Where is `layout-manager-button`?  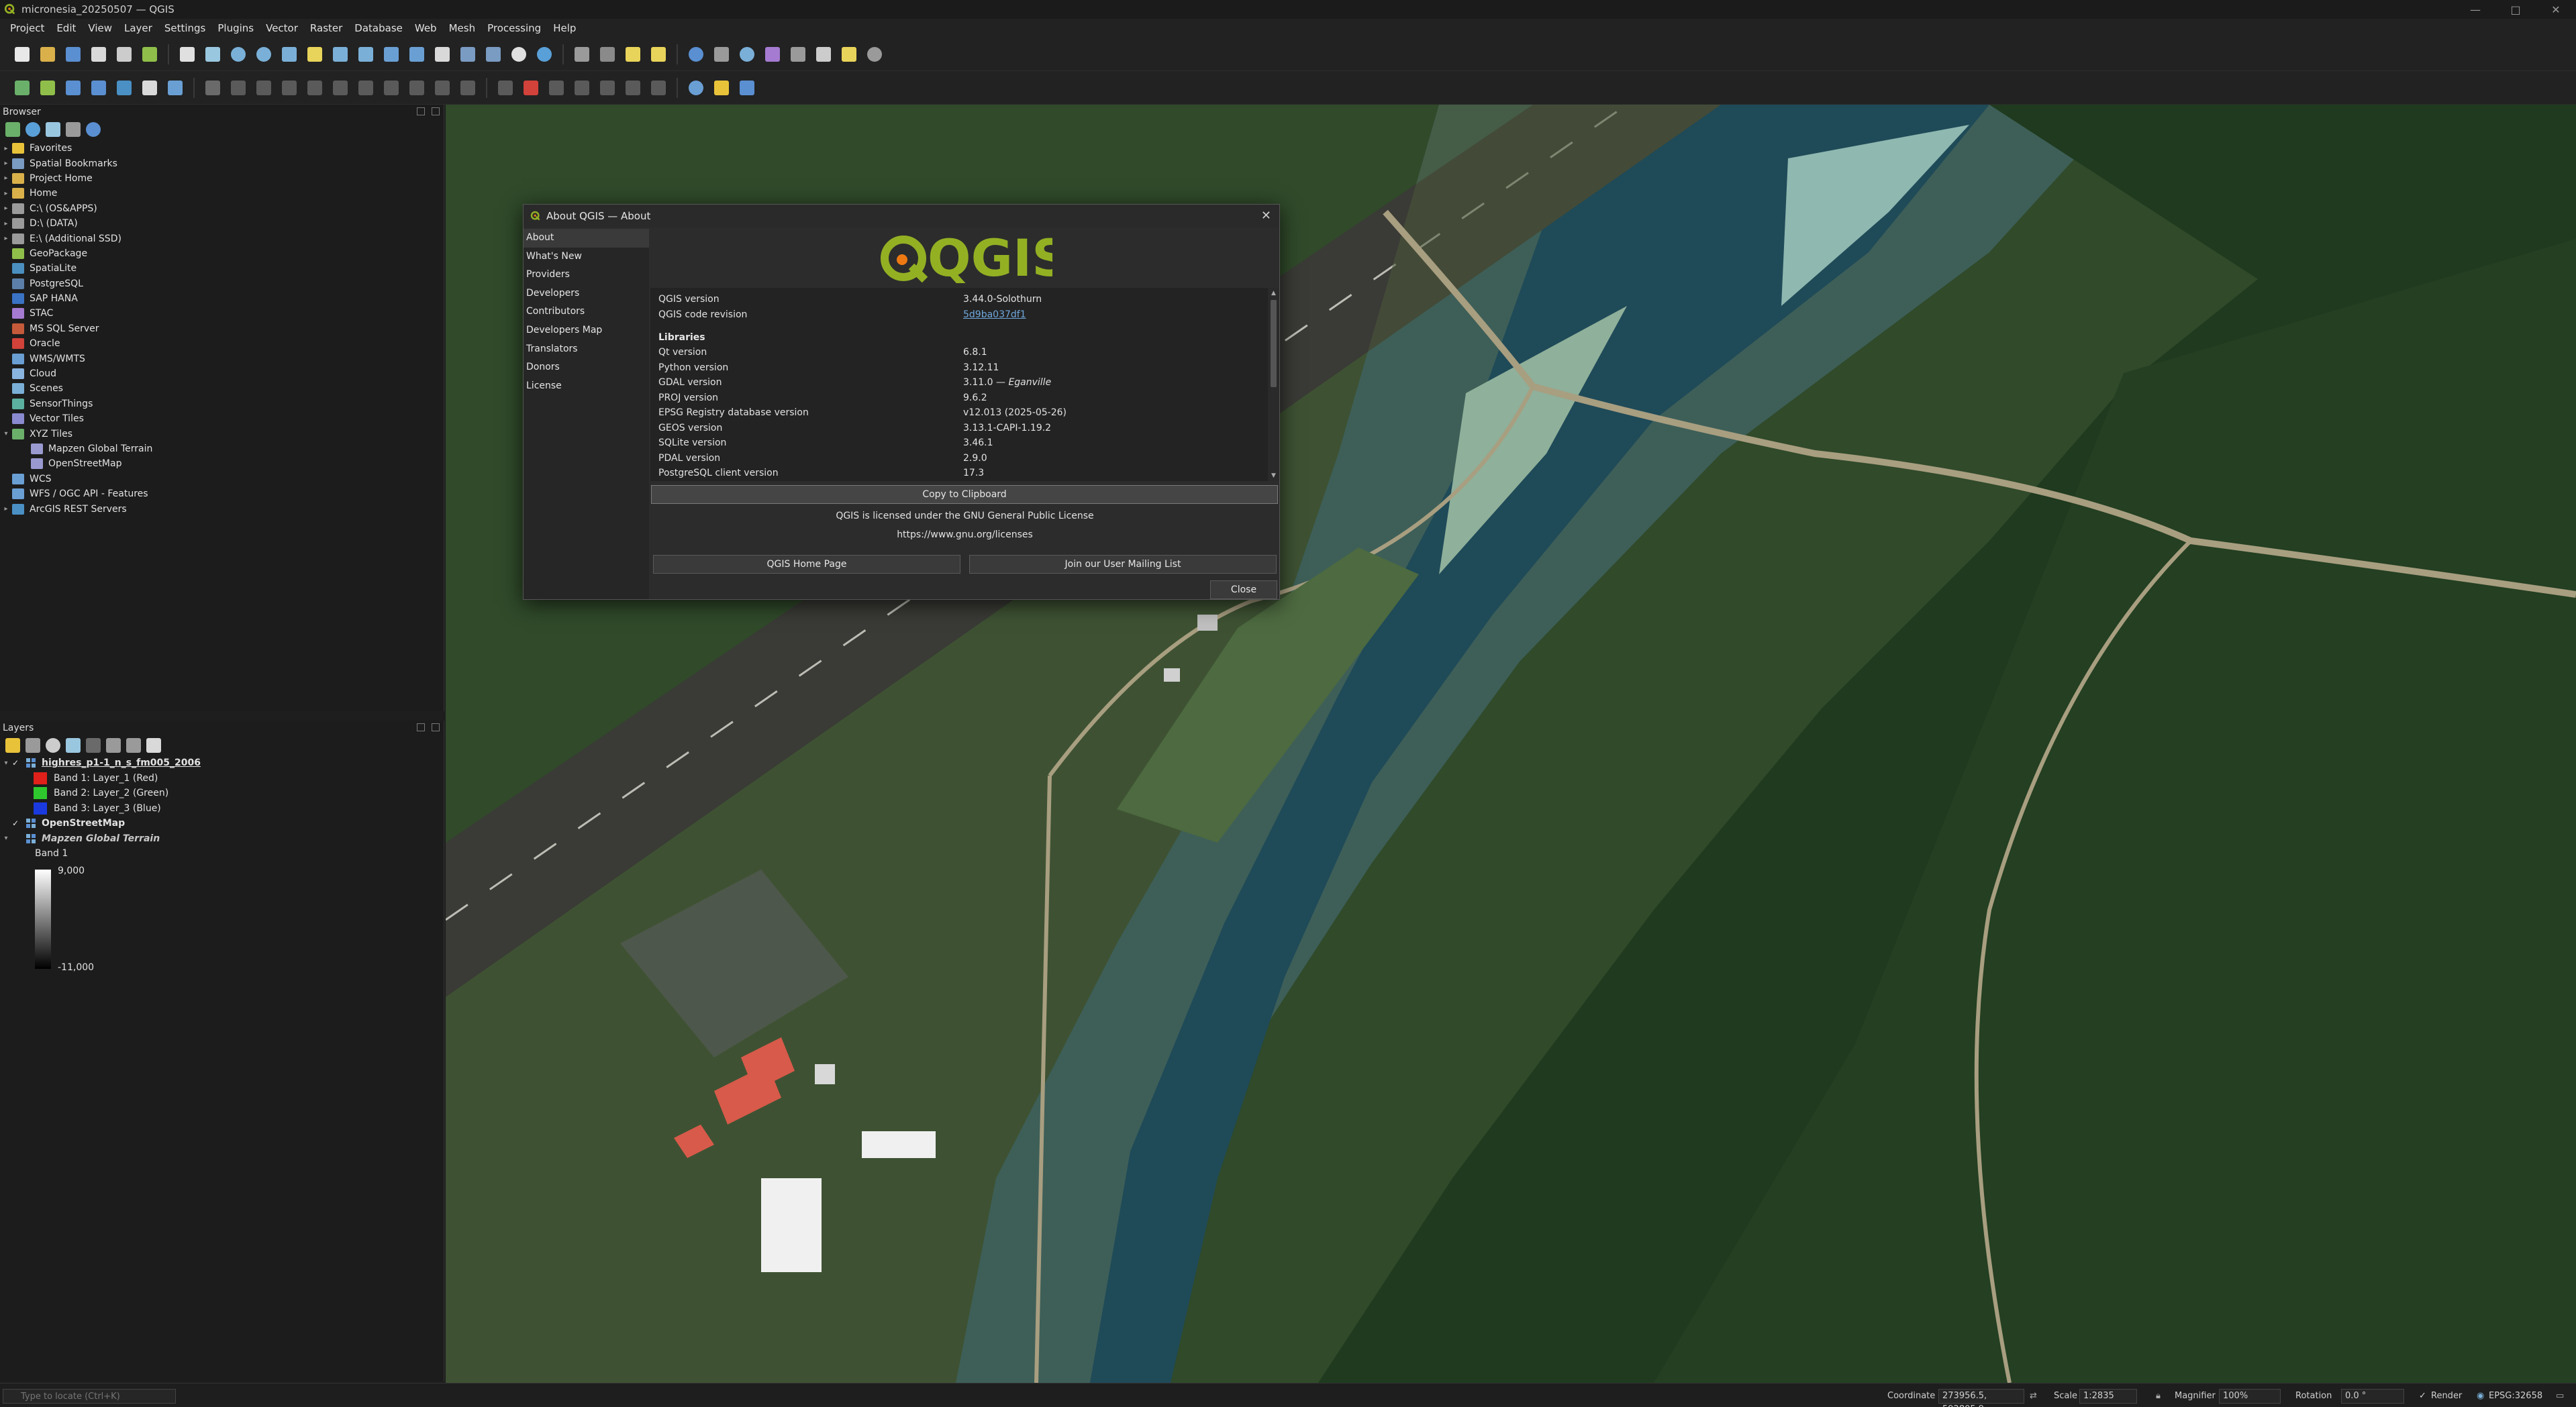
layout-manager-button is located at coordinates (124, 54).